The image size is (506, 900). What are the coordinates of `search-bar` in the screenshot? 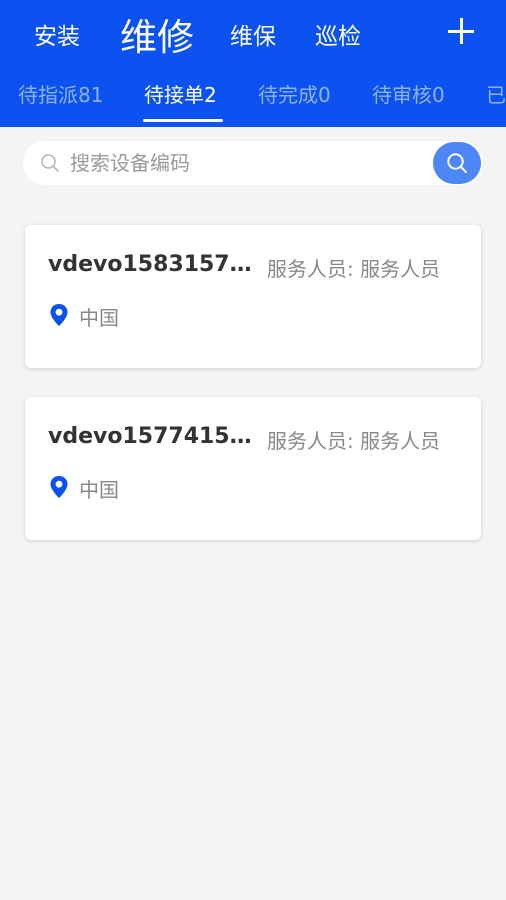 It's located at (253, 163).